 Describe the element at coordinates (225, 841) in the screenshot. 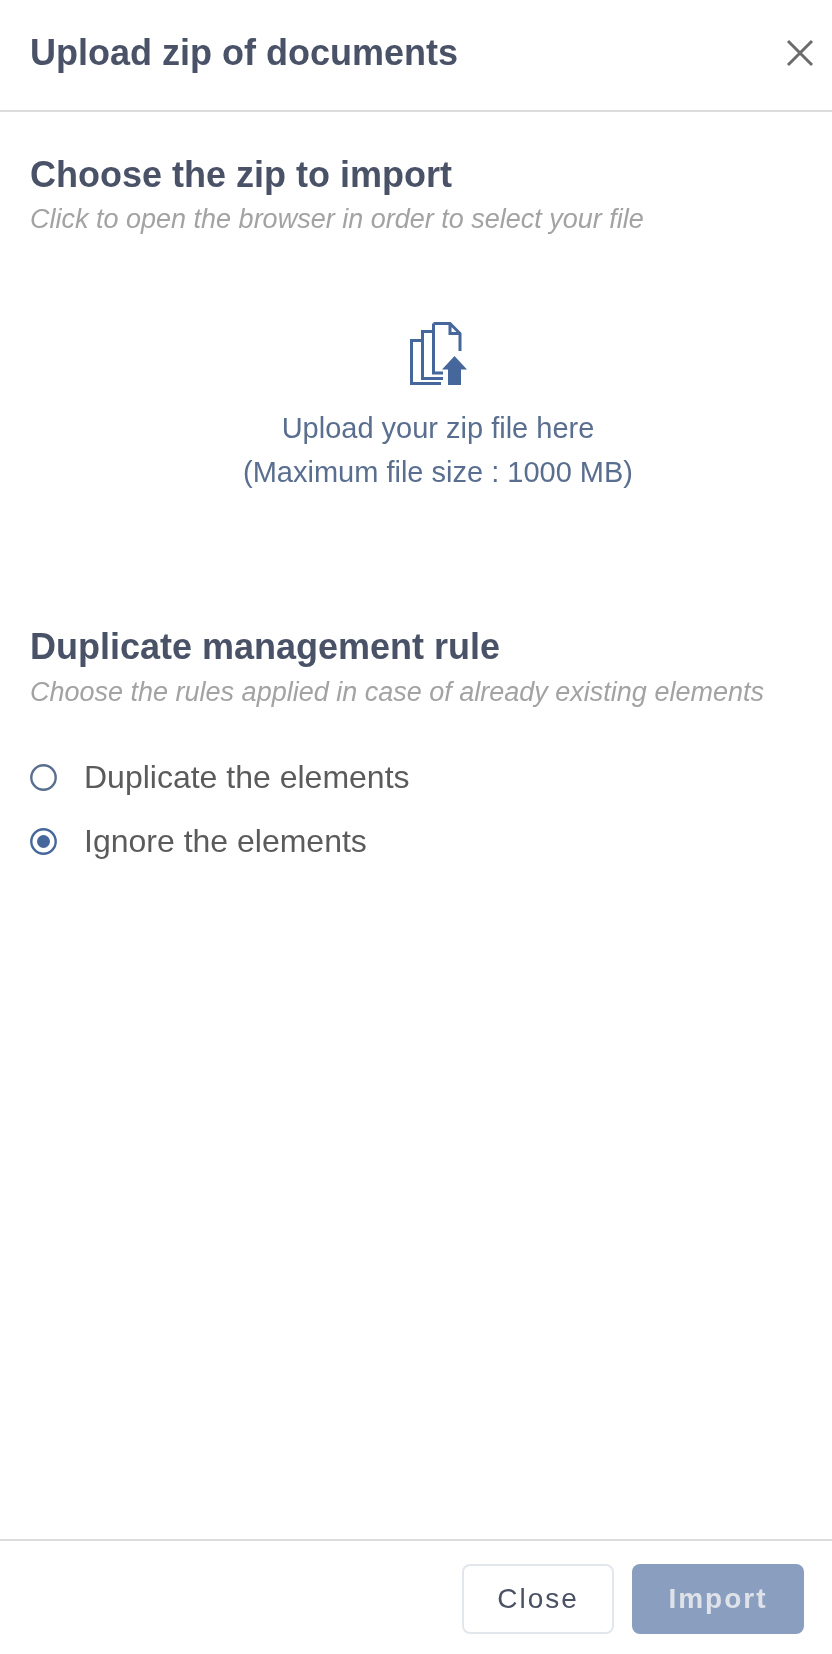

I see `option-label: Ignore the elements` at that location.